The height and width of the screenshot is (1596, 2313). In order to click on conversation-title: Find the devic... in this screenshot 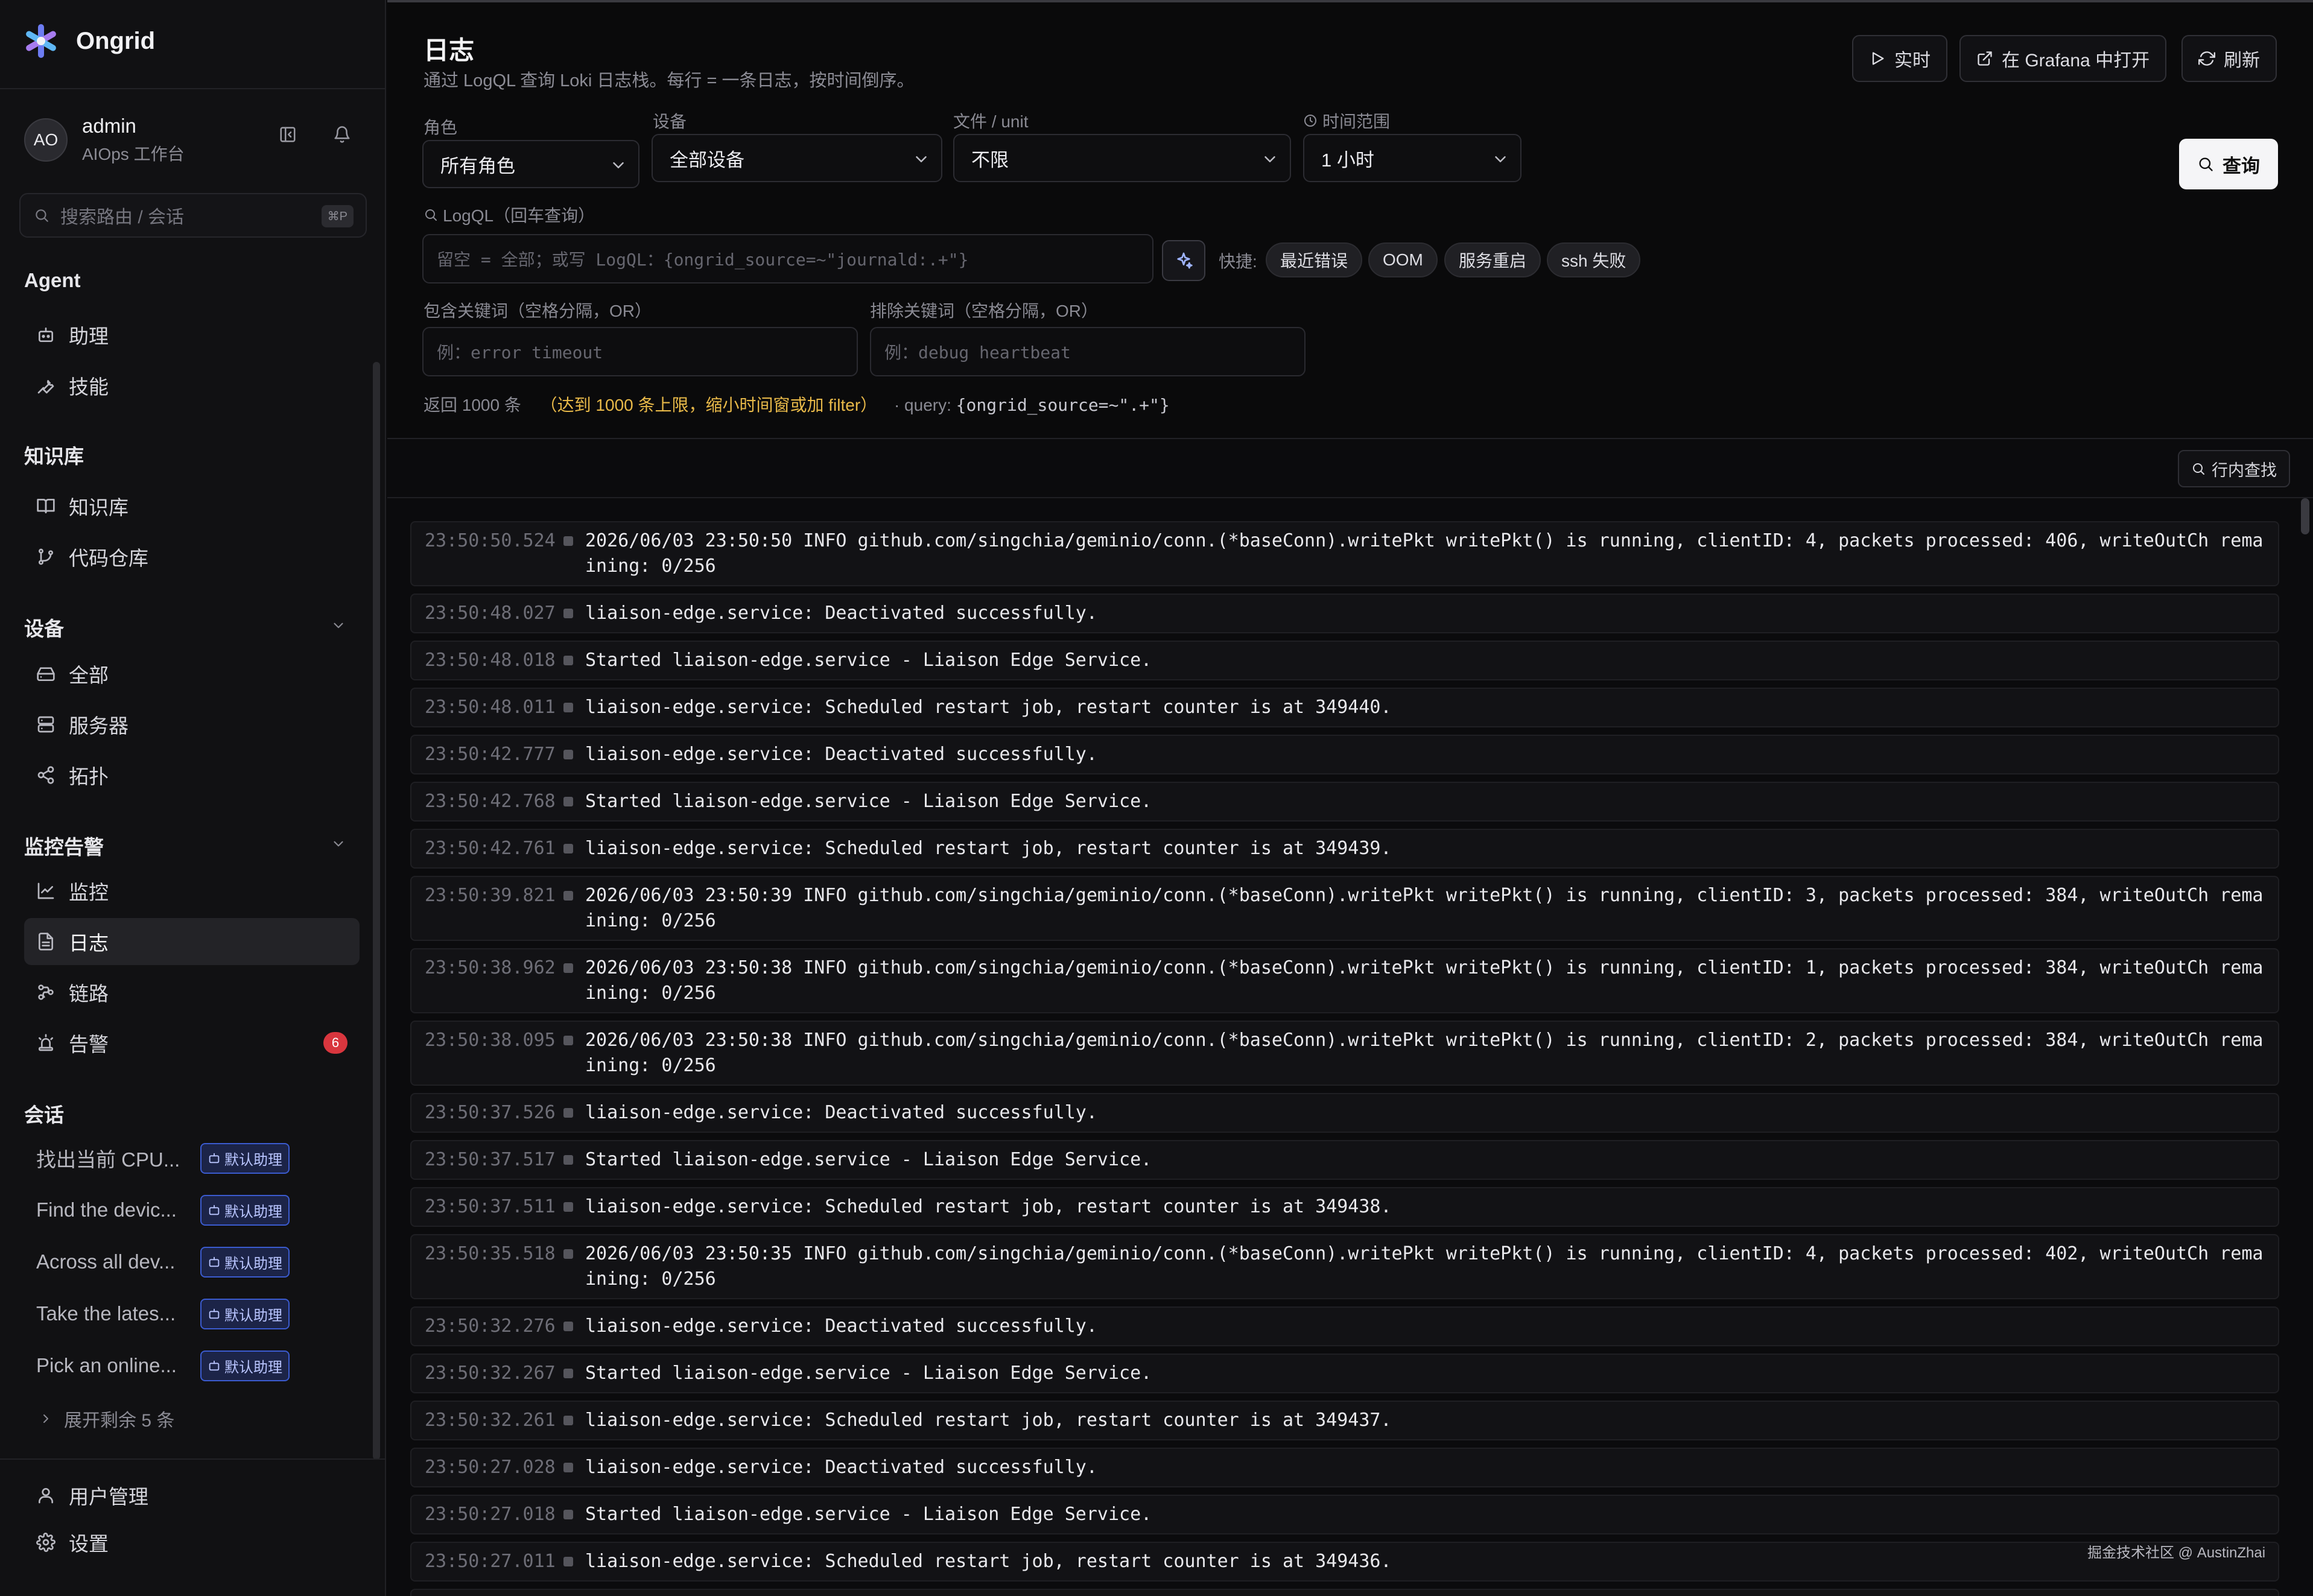, I will do `click(107, 1210)`.